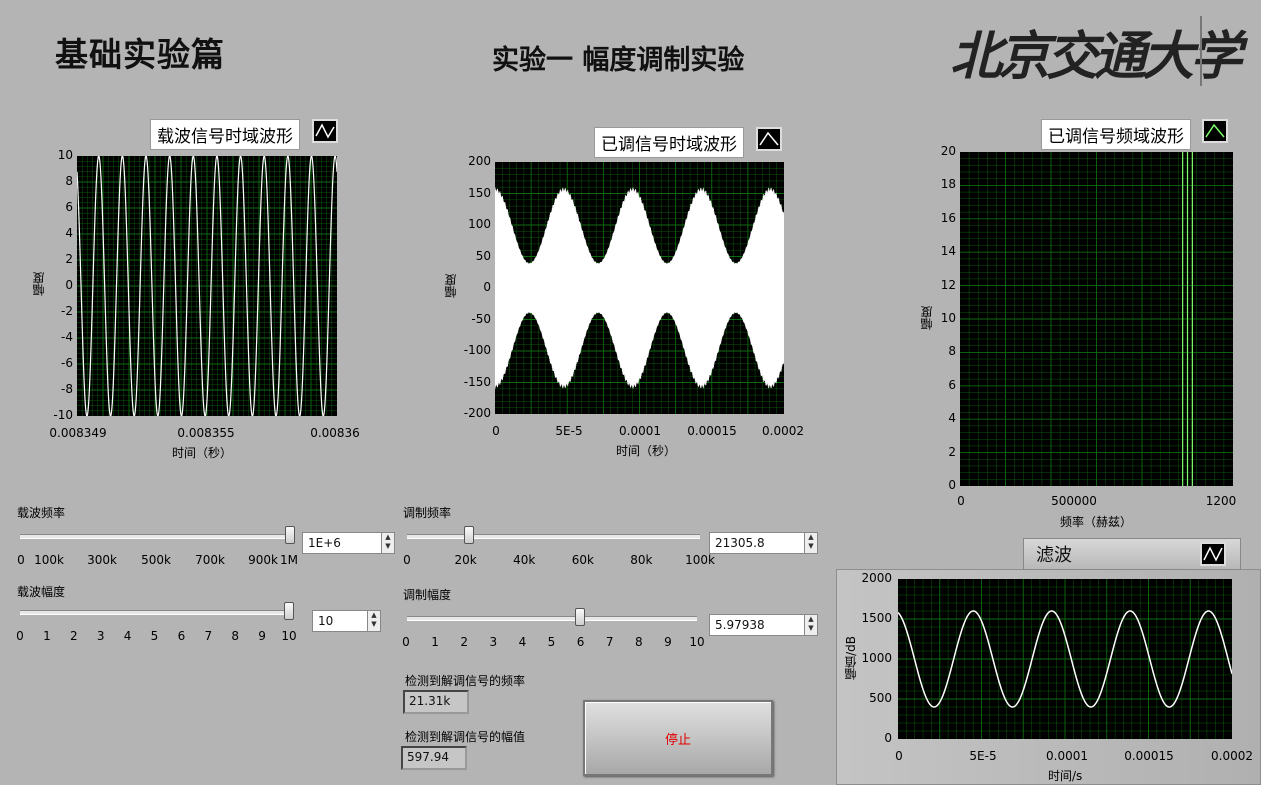 The image size is (1261, 785). I want to click on mod-freq-track, so click(553, 536).